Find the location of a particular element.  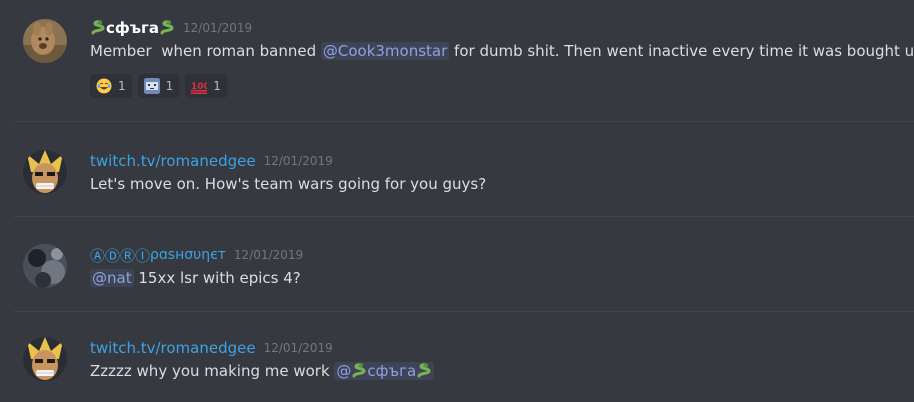

message-text: Zzzzz why you making me work is located at coordinates (212, 371).